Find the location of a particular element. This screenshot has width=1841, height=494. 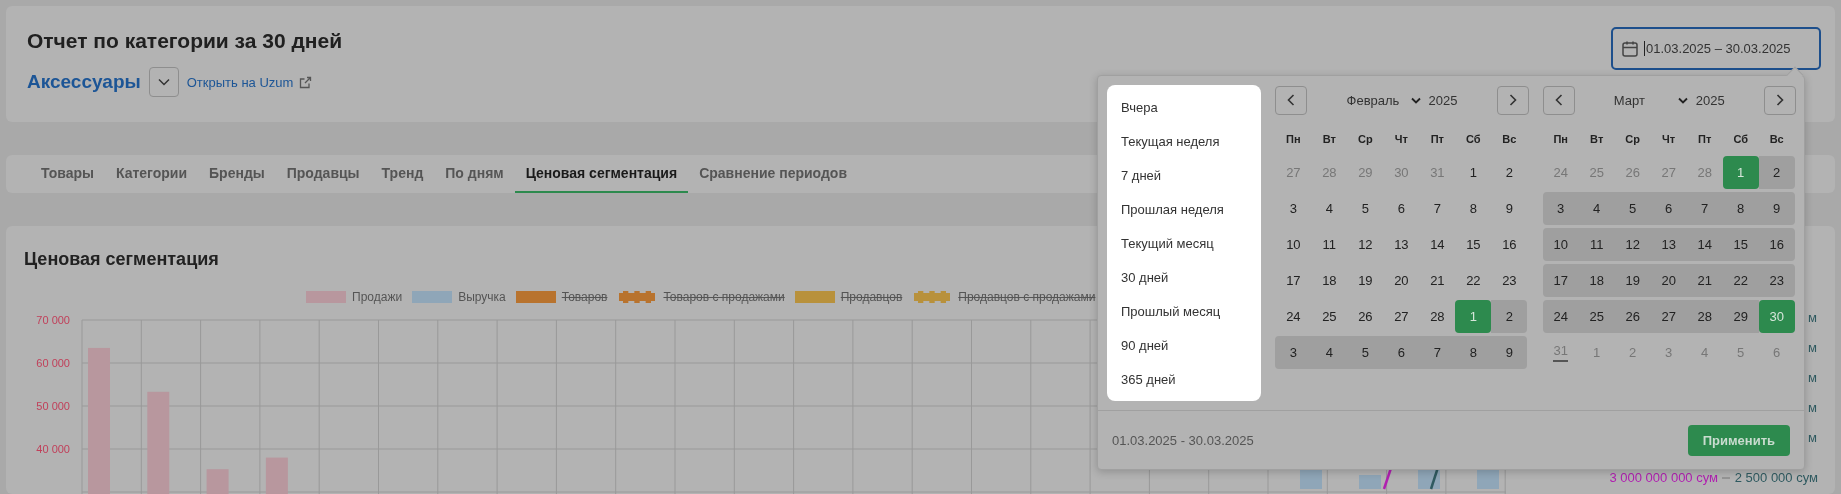

preset-option: 7 дней is located at coordinates (1184, 175).